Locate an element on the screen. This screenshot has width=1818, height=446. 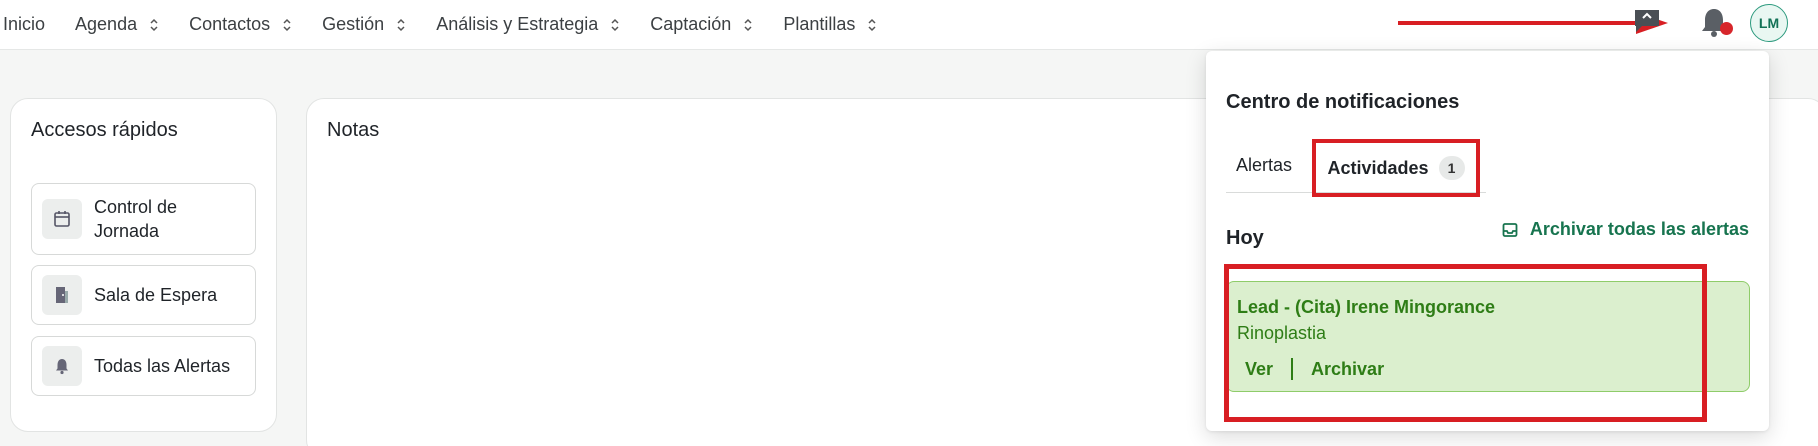
archive-all-button: Archivar todas las alertas is located at coordinates (1625, 229).